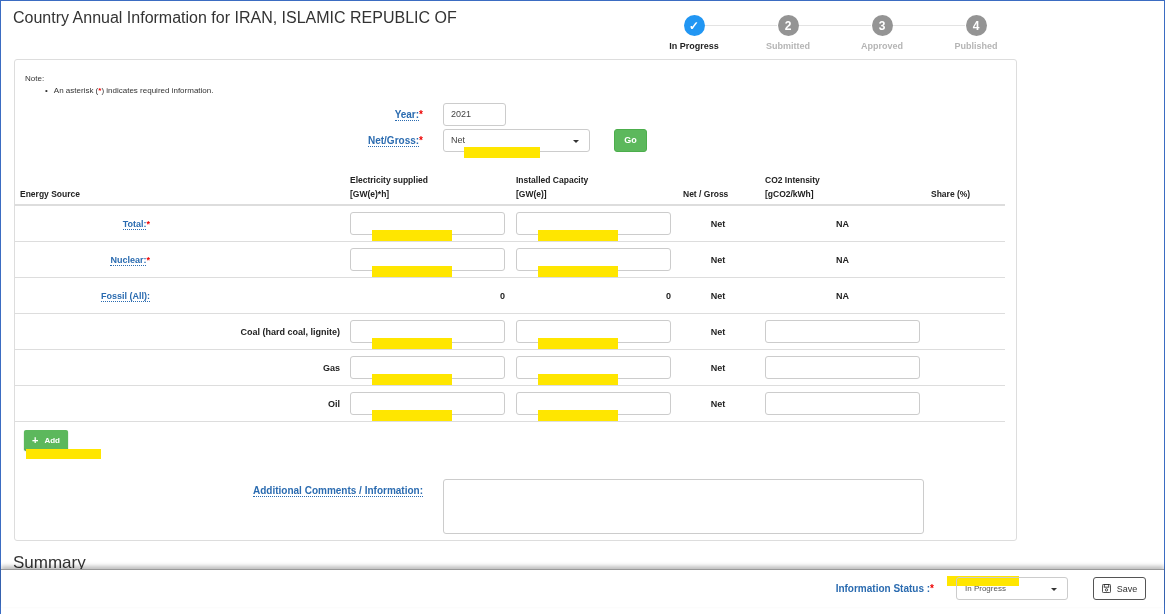  I want to click on step-label: In Progress, so click(694, 46).